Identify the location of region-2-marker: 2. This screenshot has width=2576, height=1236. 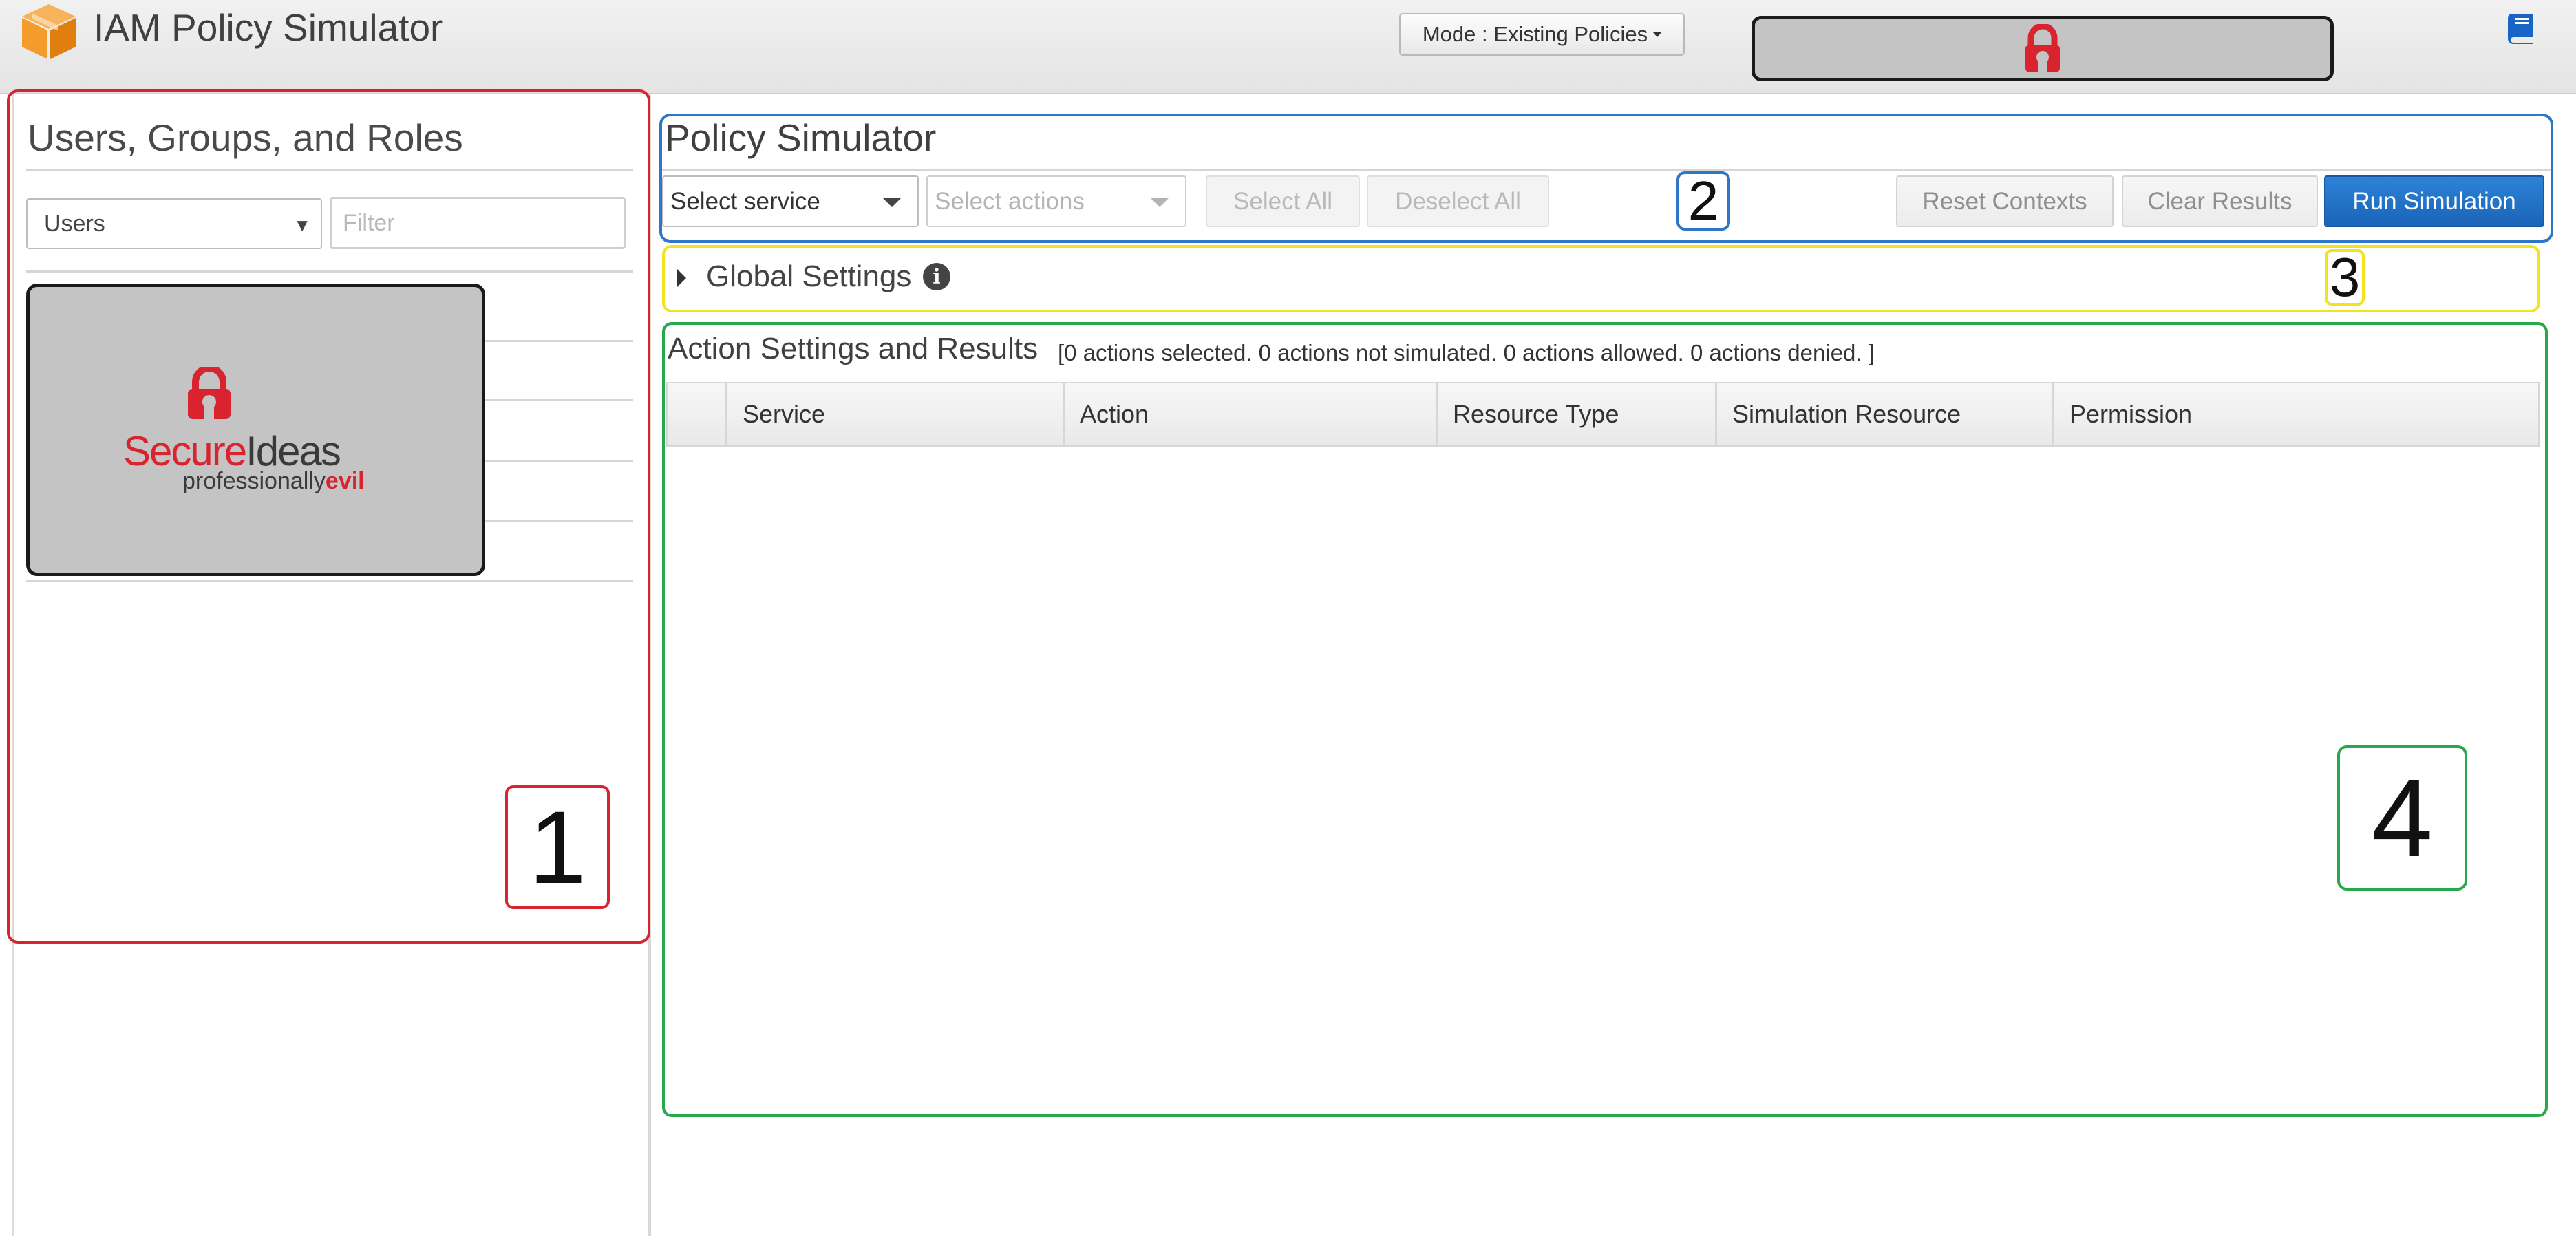
(1703, 200).